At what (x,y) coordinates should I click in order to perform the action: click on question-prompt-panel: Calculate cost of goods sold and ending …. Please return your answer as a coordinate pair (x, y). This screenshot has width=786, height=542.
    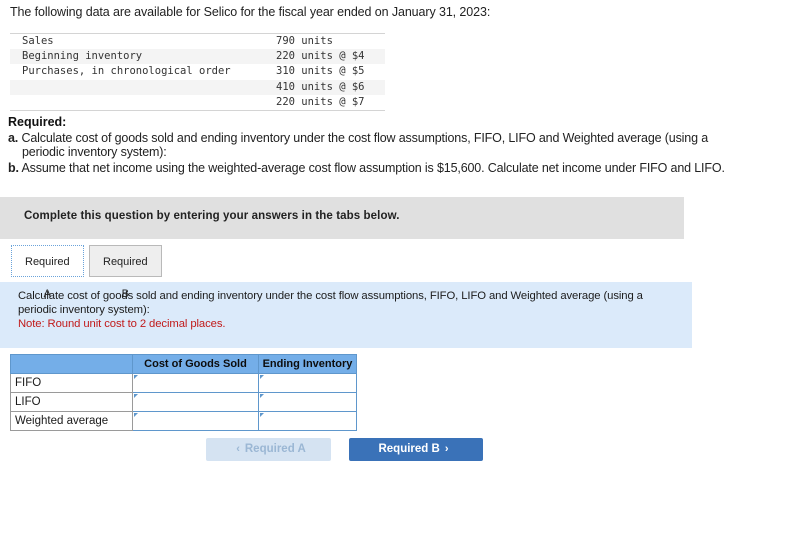
    Looking at the image, I should click on (346, 315).